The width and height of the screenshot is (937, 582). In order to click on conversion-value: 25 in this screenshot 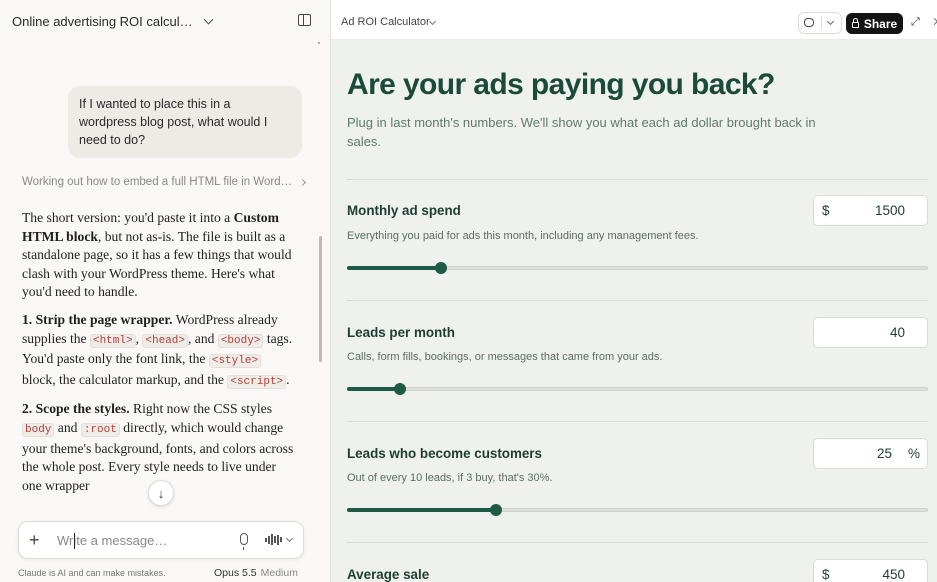, I will do `click(884, 453)`.